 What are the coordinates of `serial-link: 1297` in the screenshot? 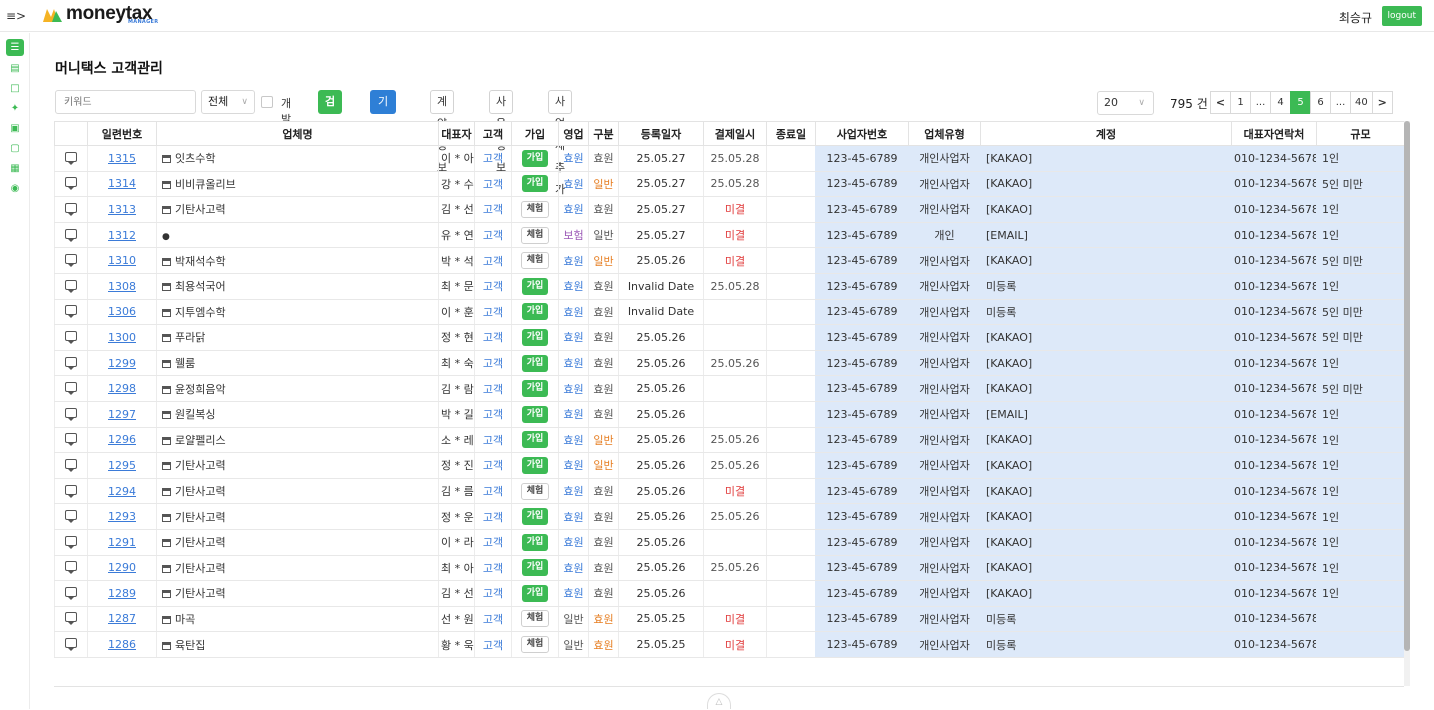 It's located at (122, 414).